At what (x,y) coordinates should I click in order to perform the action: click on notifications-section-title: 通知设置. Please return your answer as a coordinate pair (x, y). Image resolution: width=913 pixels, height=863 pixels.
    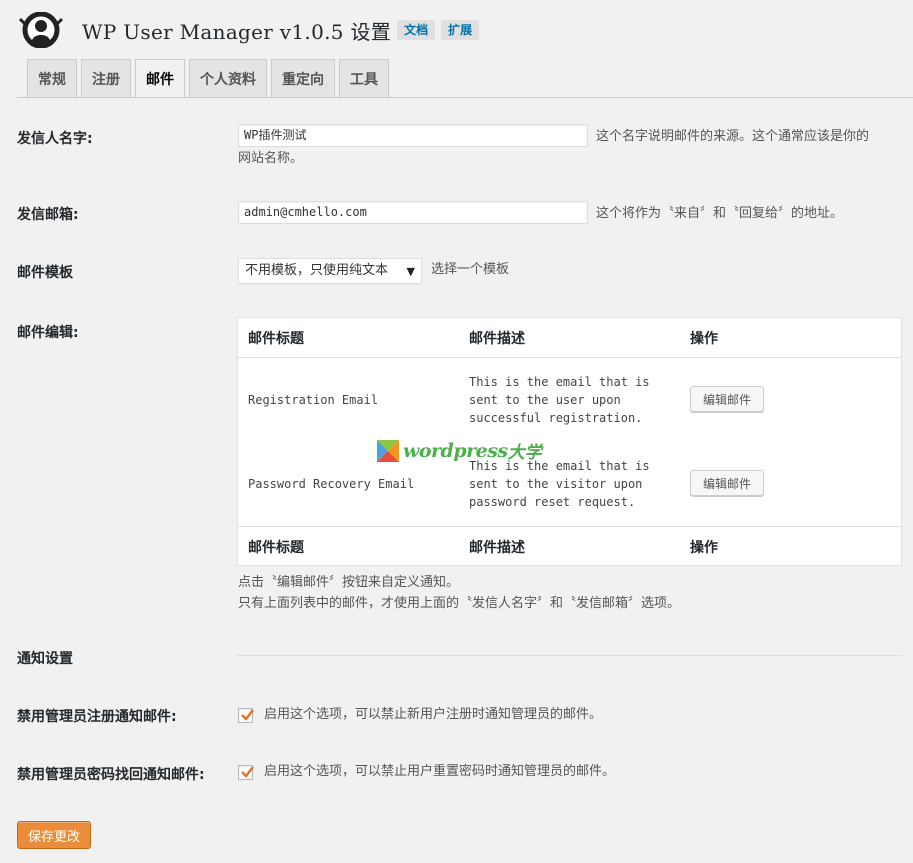
    Looking at the image, I should click on (45, 658).